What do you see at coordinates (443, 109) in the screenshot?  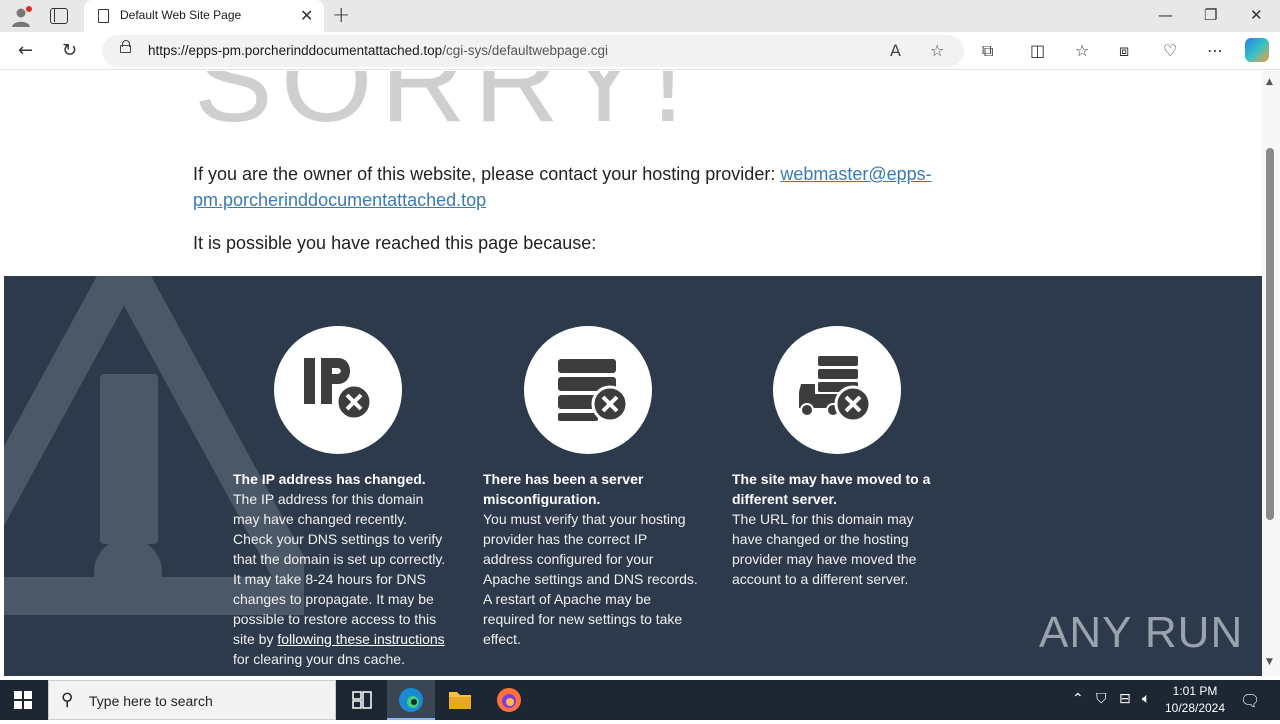 I see `sorry-heading: SORRY!` at bounding box center [443, 109].